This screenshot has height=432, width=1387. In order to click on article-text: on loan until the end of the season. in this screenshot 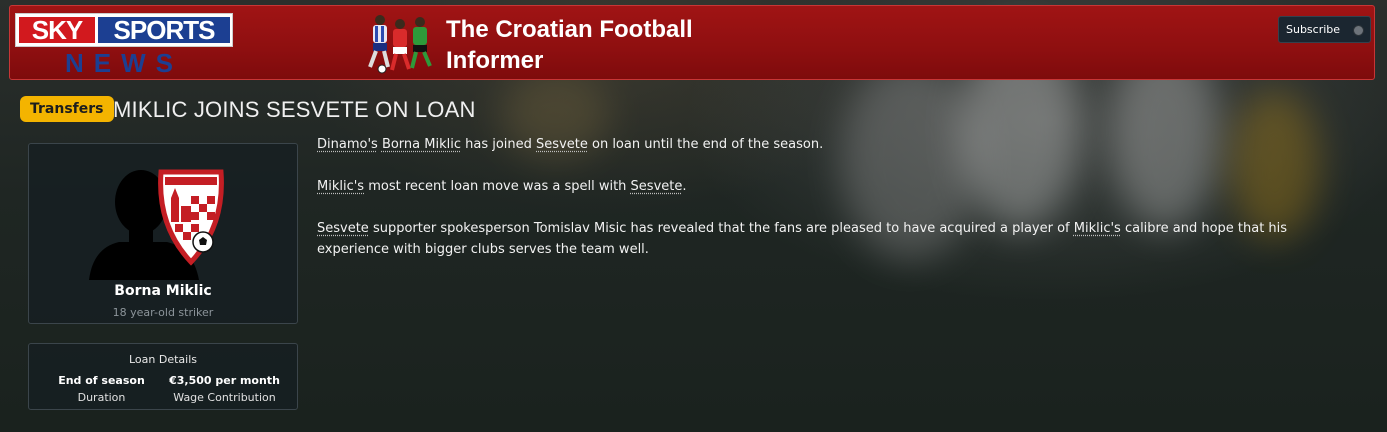, I will do `click(705, 144)`.